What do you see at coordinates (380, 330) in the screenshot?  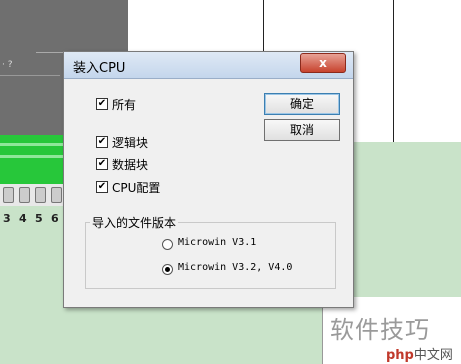 I see `watermark-text: 软件技巧` at bounding box center [380, 330].